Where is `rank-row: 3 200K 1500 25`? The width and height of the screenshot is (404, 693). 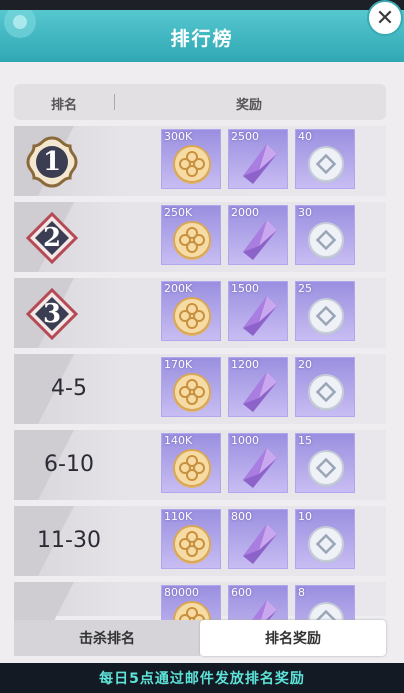 rank-row: 3 200K 1500 25 is located at coordinates (200, 313).